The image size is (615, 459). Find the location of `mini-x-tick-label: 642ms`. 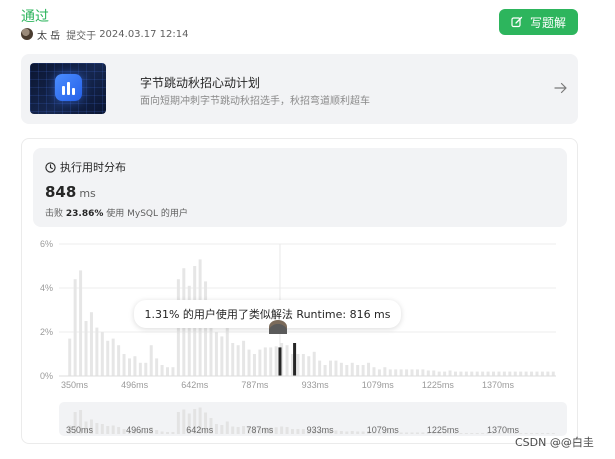

mini-x-tick-label: 642ms is located at coordinates (200, 430).